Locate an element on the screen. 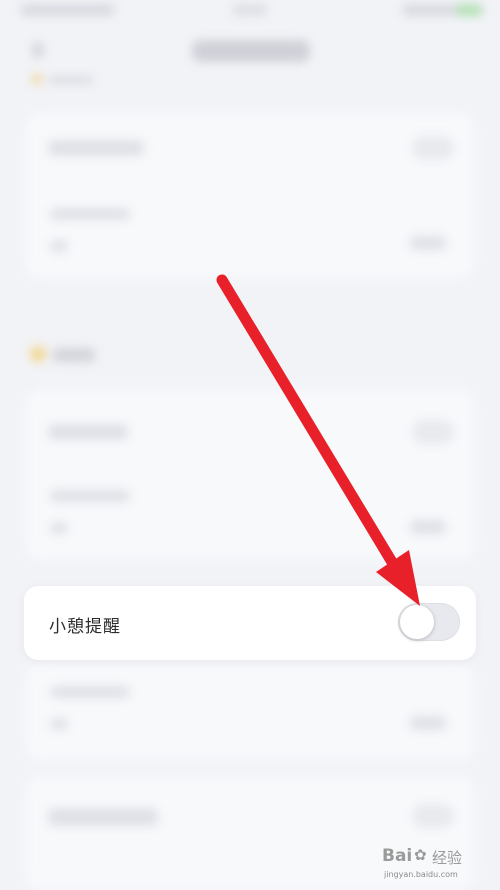 The height and width of the screenshot is (890, 500). paw-icon: ✿ is located at coordinates (420, 855).